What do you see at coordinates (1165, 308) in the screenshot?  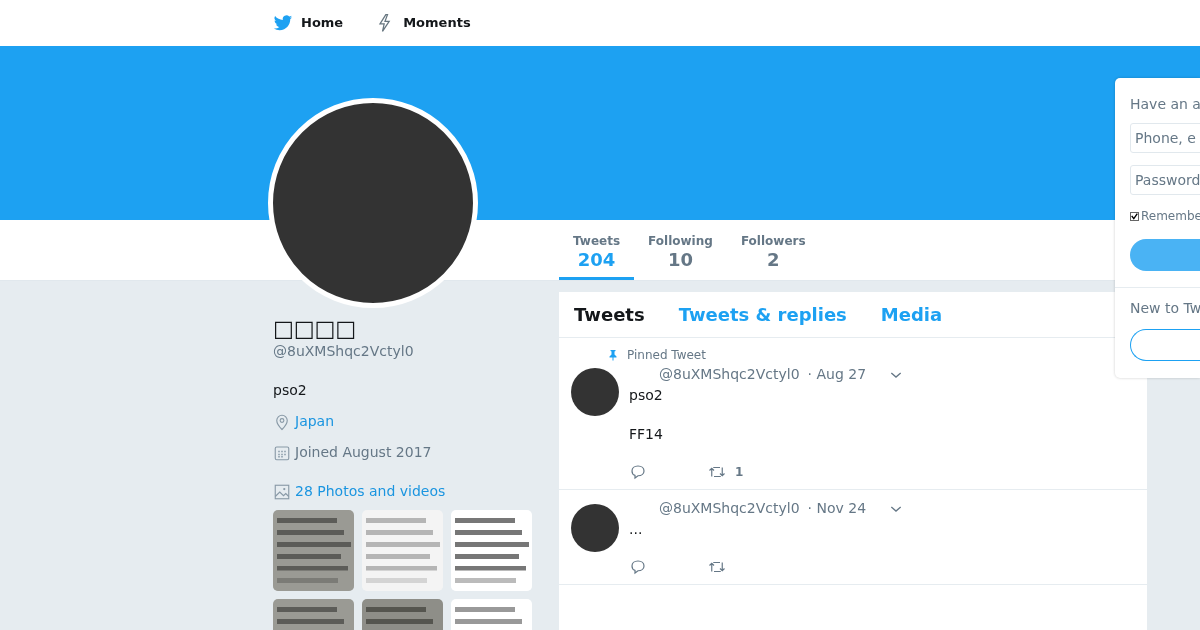 I see `signup-title: New to Tw` at bounding box center [1165, 308].